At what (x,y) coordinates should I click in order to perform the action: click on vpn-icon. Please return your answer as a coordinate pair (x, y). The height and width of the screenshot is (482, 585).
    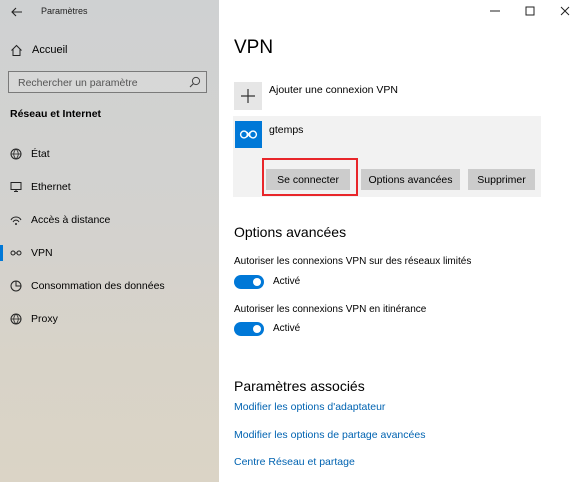
    Looking at the image, I should click on (16, 253).